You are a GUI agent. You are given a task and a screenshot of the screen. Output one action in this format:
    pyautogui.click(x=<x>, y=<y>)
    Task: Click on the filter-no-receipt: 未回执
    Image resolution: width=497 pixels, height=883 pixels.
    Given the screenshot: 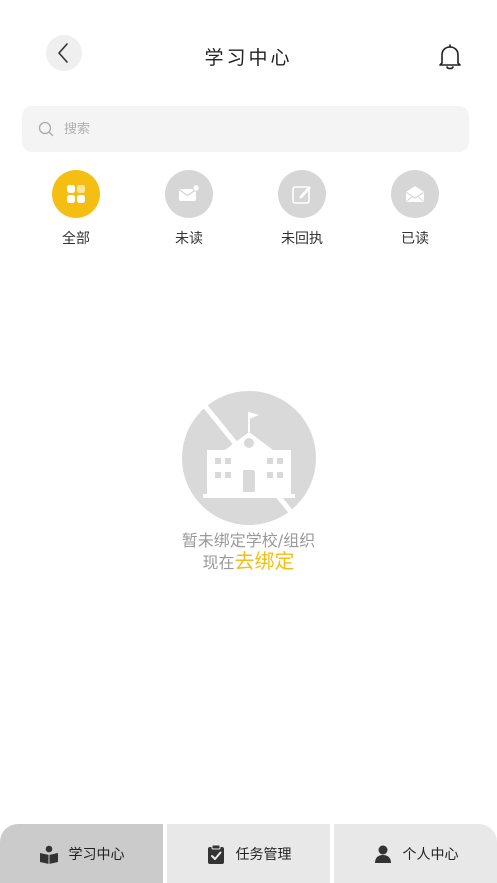 What is the action you would take?
    pyautogui.click(x=302, y=209)
    